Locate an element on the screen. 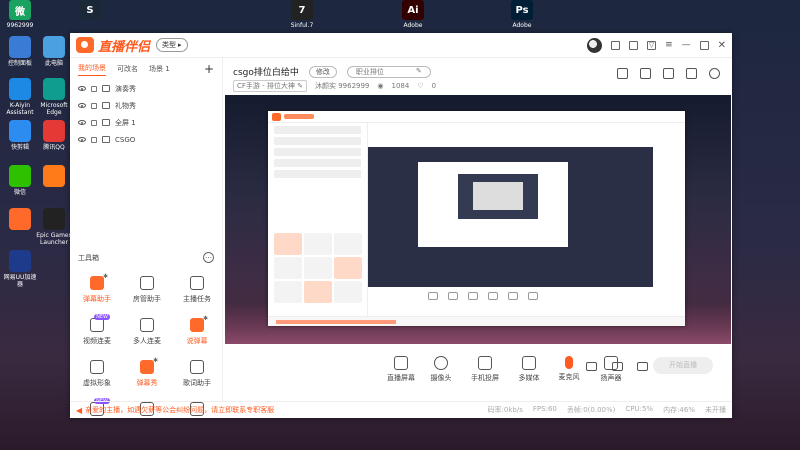 Image resolution: width=800 pixels, height=450 pixels. source-item: 演奏秀 is located at coordinates (146, 88).